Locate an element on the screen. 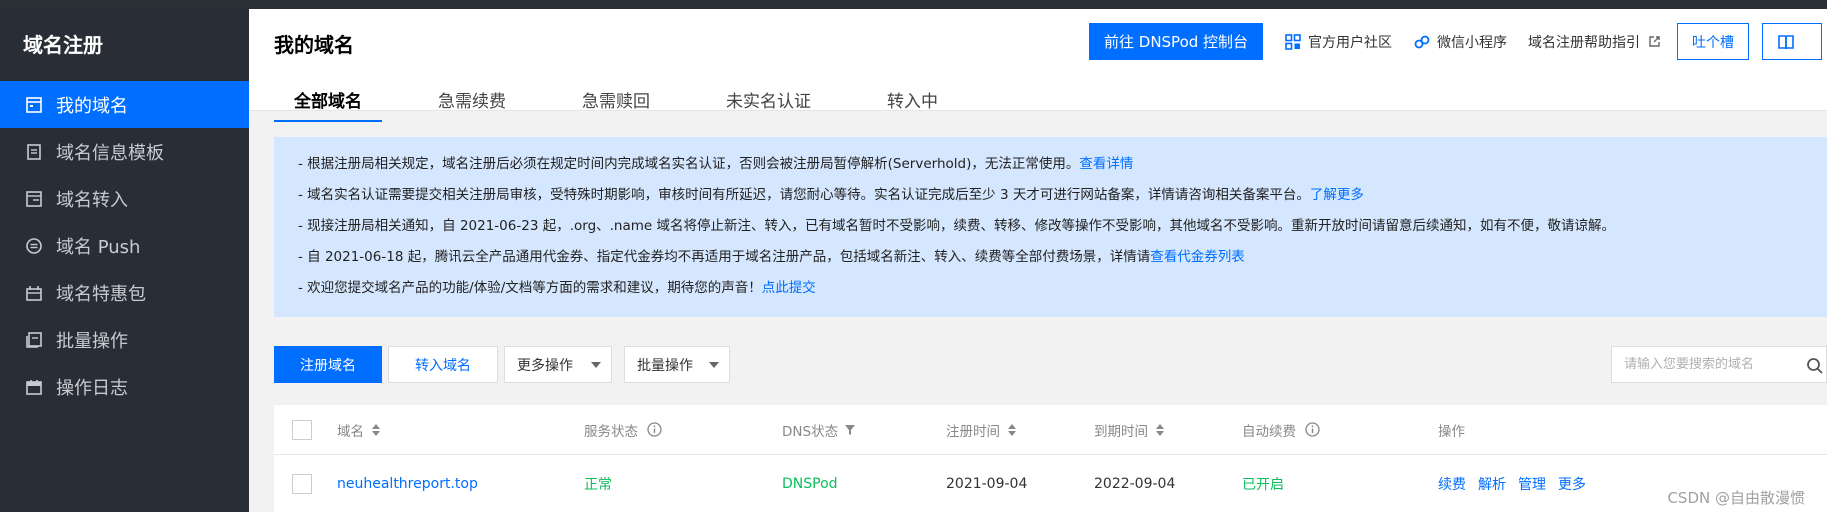 This screenshot has height=512, width=1827. document-icon is located at coordinates (34, 152).